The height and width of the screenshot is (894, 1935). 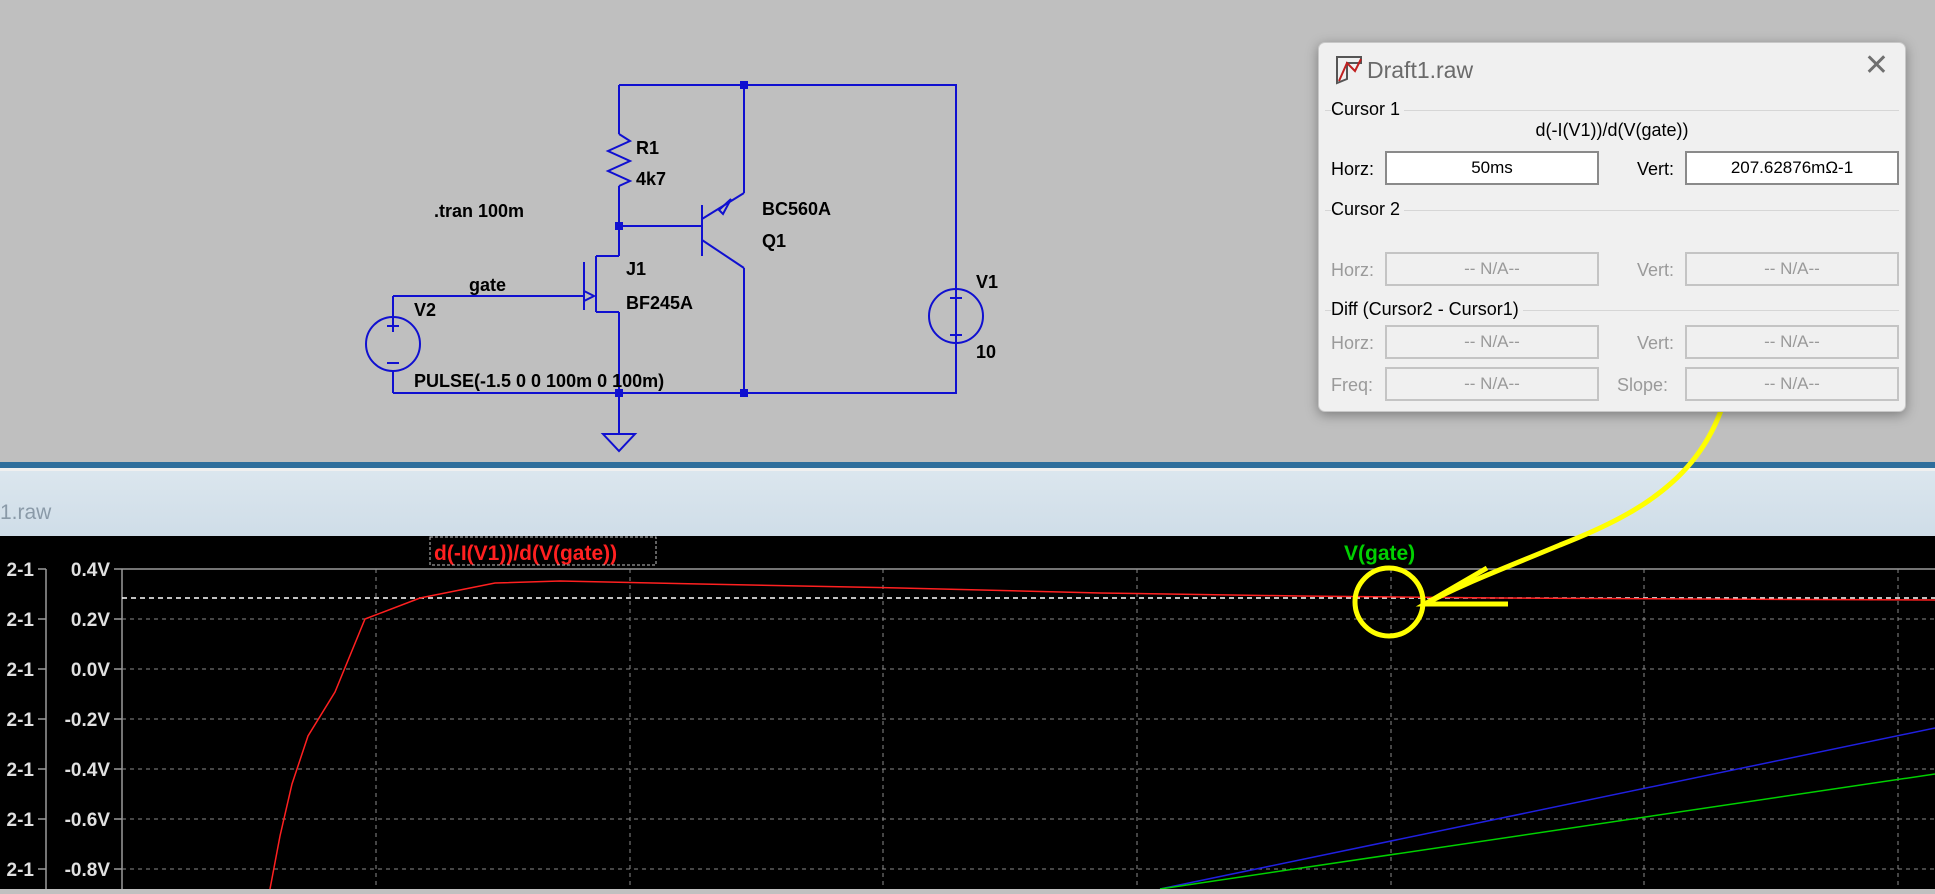 What do you see at coordinates (1353, 270) in the screenshot?
I see `cursor2-horz-label: Horz:` at bounding box center [1353, 270].